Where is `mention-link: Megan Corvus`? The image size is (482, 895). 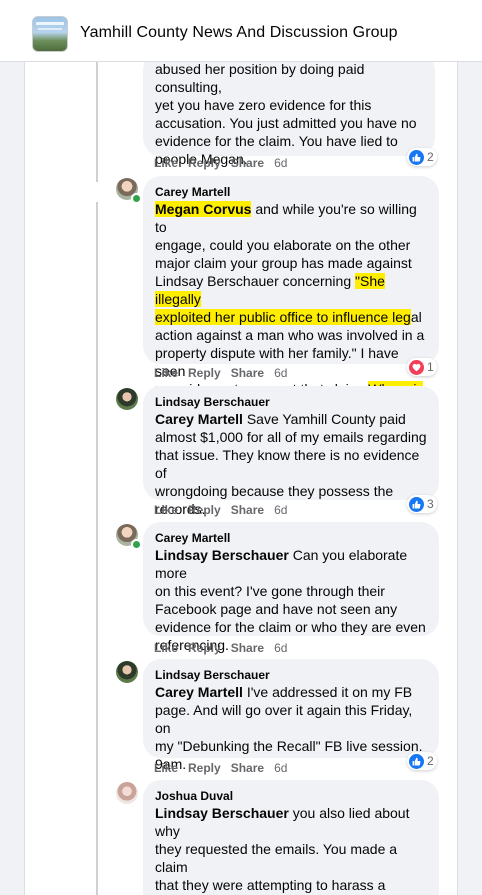 mention-link: Megan Corvus is located at coordinates (203, 209).